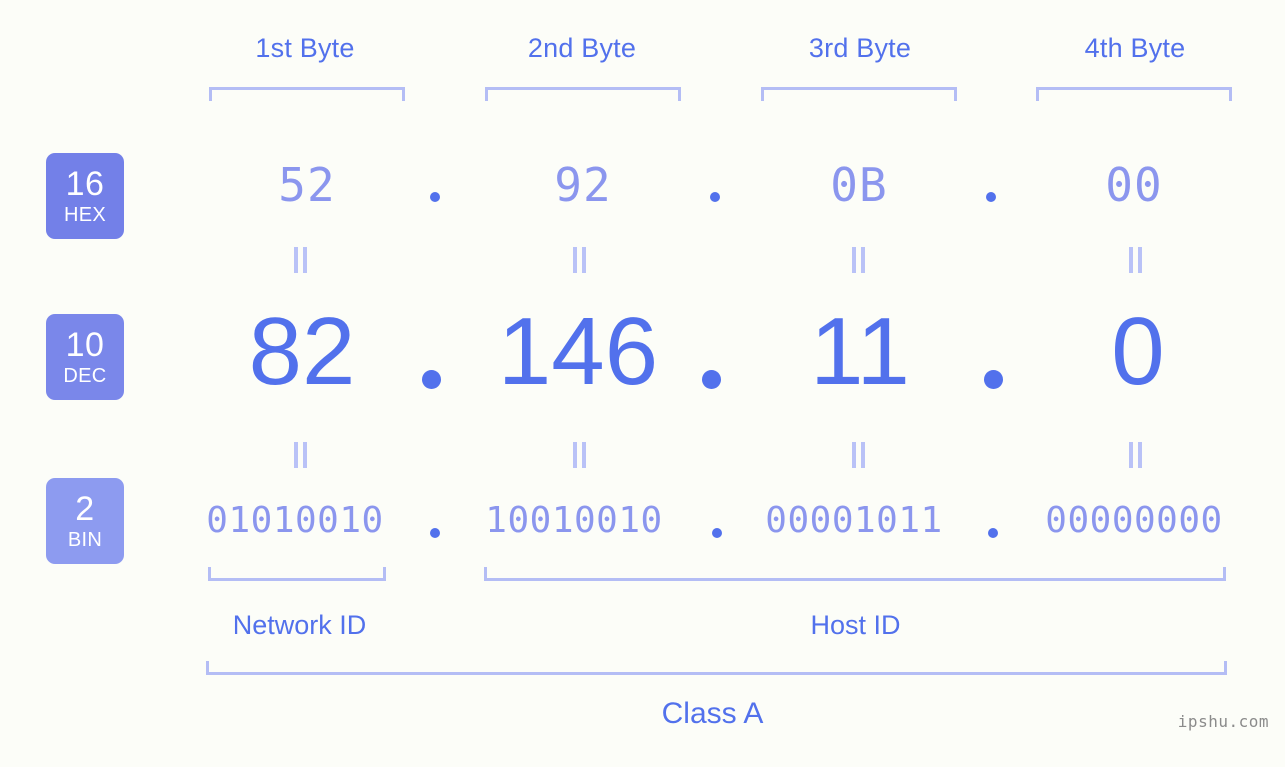  What do you see at coordinates (716, 668) in the screenshot?
I see `class-bracket` at bounding box center [716, 668].